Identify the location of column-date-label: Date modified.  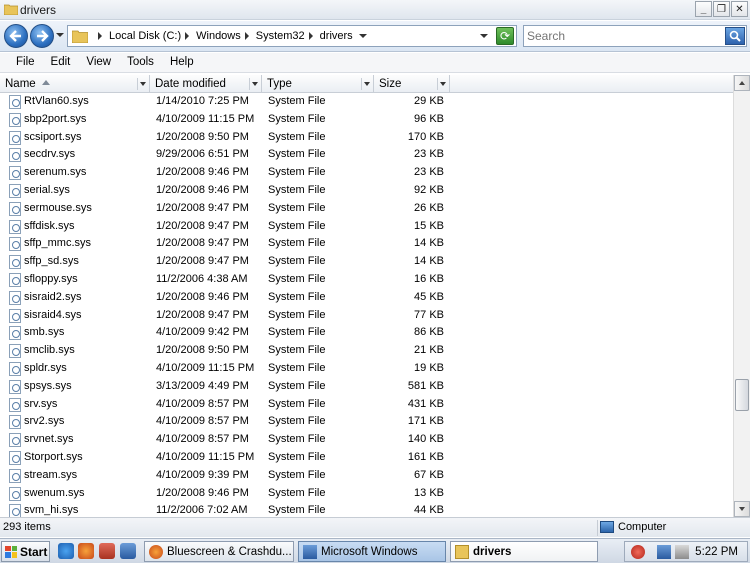
(190, 84).